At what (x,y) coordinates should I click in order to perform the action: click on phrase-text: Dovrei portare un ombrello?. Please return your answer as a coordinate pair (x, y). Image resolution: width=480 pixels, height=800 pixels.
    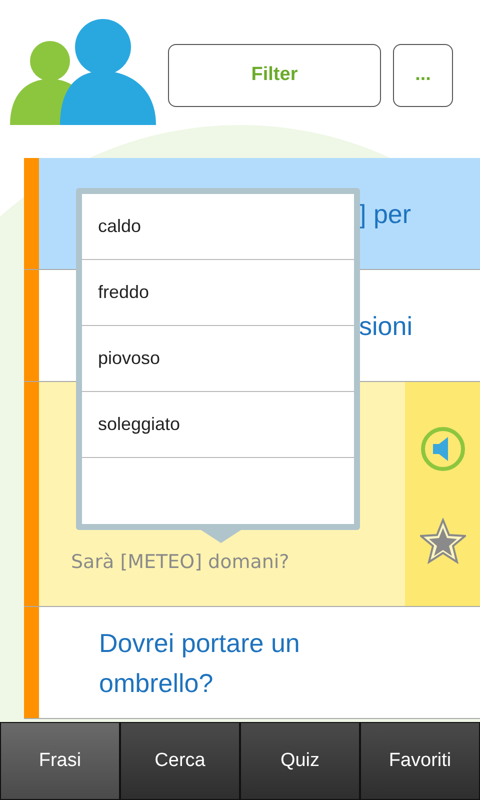
    Looking at the image, I should click on (200, 663).